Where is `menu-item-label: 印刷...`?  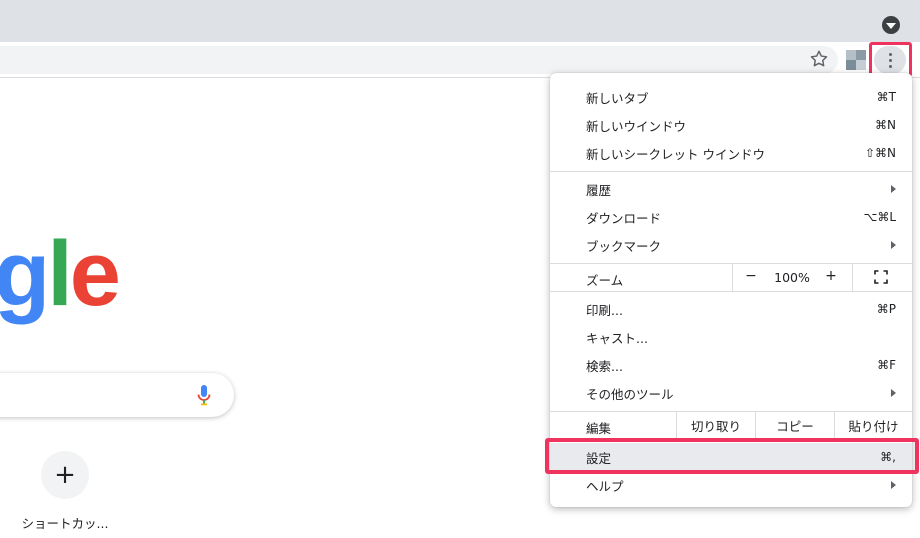
menu-item-label: 印刷... is located at coordinates (604, 310).